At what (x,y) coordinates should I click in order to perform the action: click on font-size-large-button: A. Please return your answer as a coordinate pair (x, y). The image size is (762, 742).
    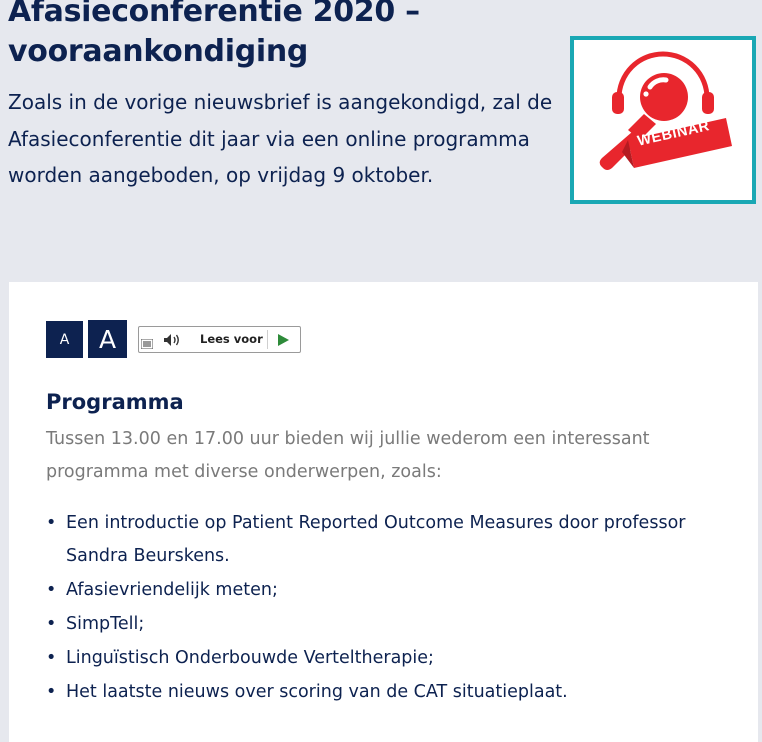
    Looking at the image, I should click on (107, 339).